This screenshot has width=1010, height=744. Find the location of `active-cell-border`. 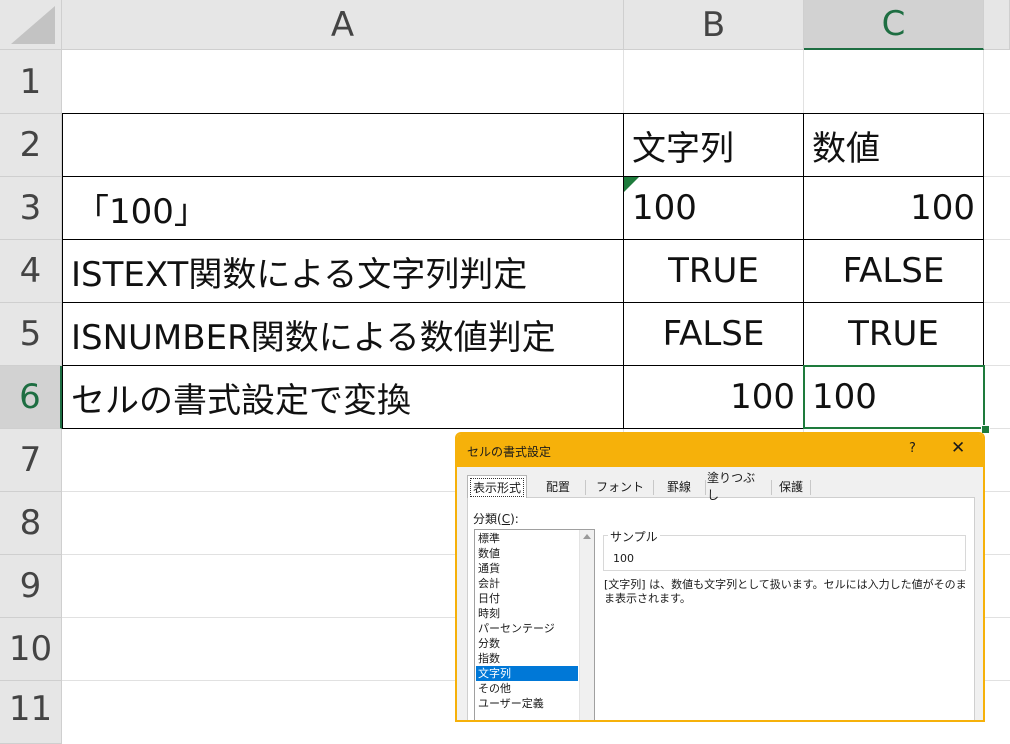

active-cell-border is located at coordinates (894, 397).